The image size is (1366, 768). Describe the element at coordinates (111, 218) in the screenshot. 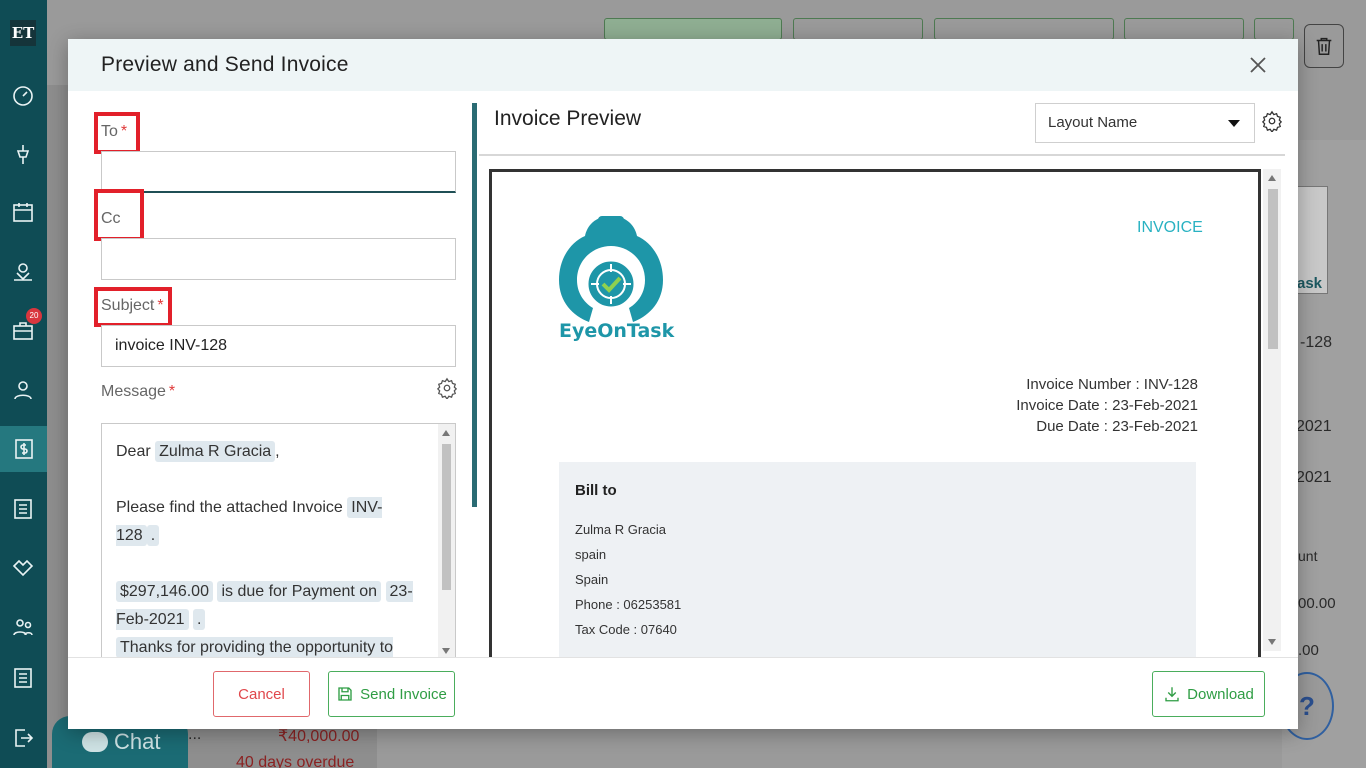

I see `cc-label: Cc` at that location.